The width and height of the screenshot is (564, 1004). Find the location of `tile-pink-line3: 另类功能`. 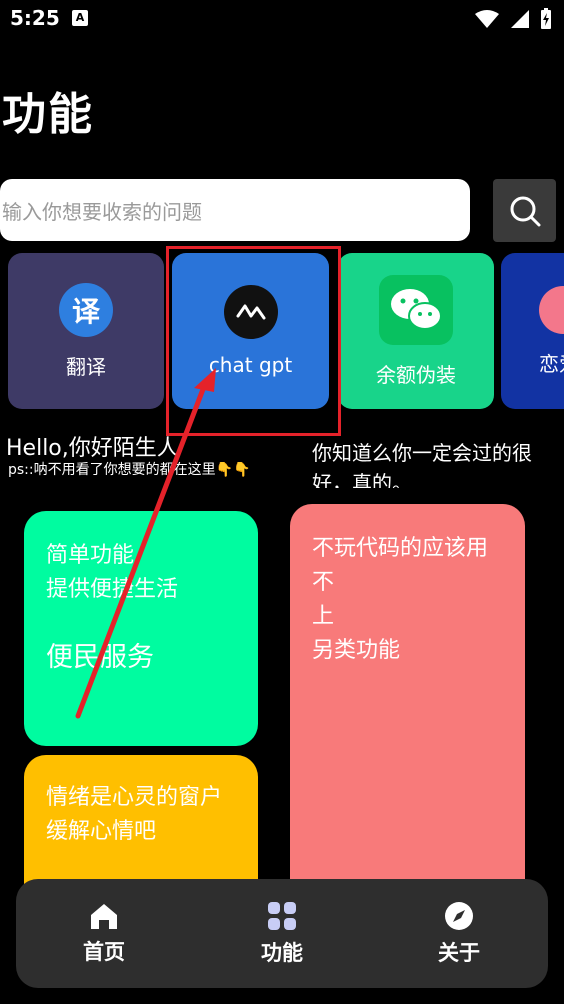

tile-pink-line3: 另类功能 is located at coordinates (356, 650).